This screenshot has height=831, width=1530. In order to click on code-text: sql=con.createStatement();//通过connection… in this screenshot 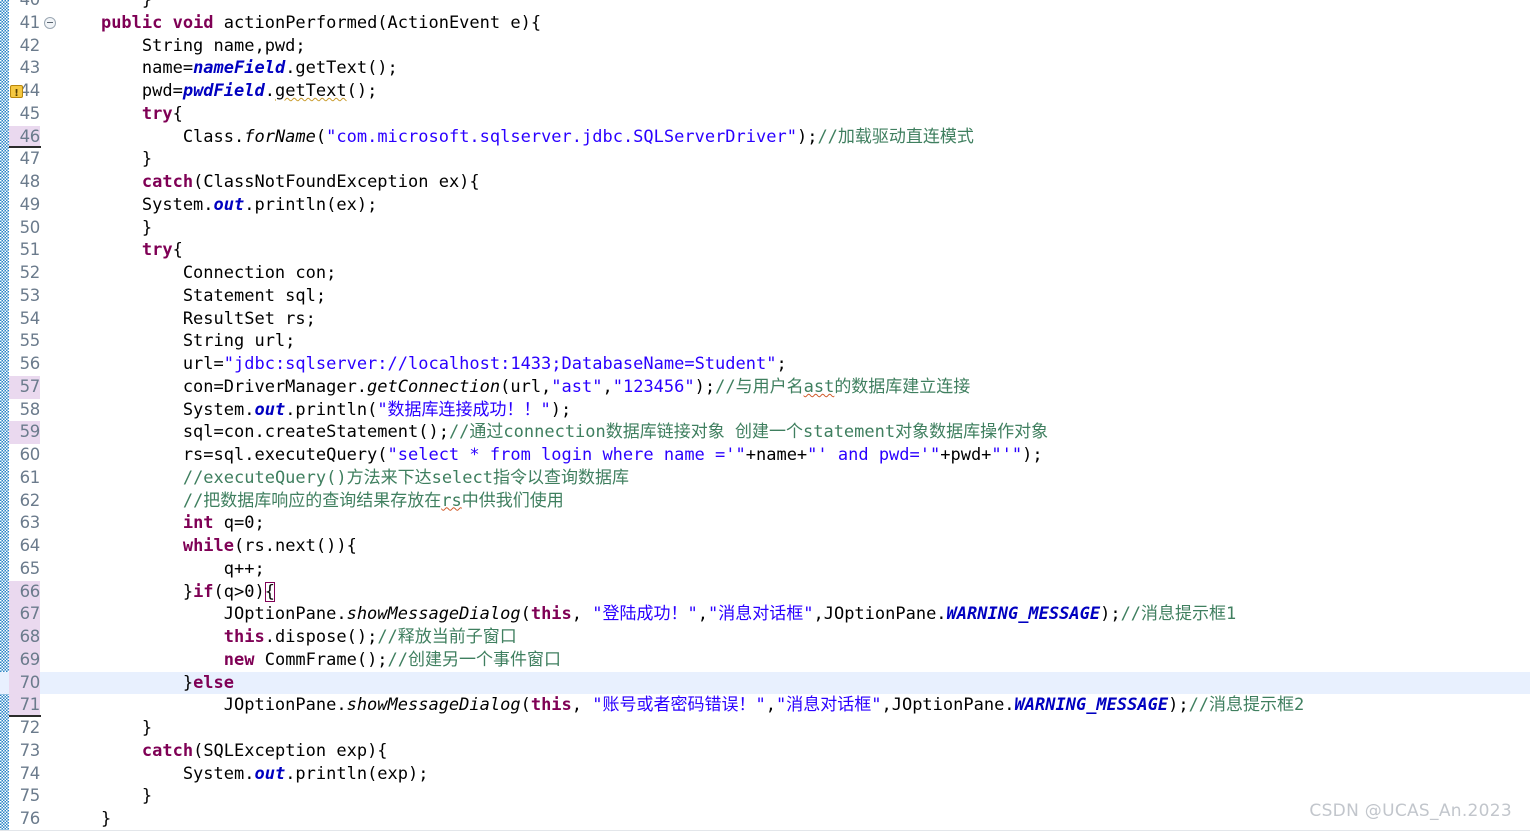, I will do `click(554, 432)`.